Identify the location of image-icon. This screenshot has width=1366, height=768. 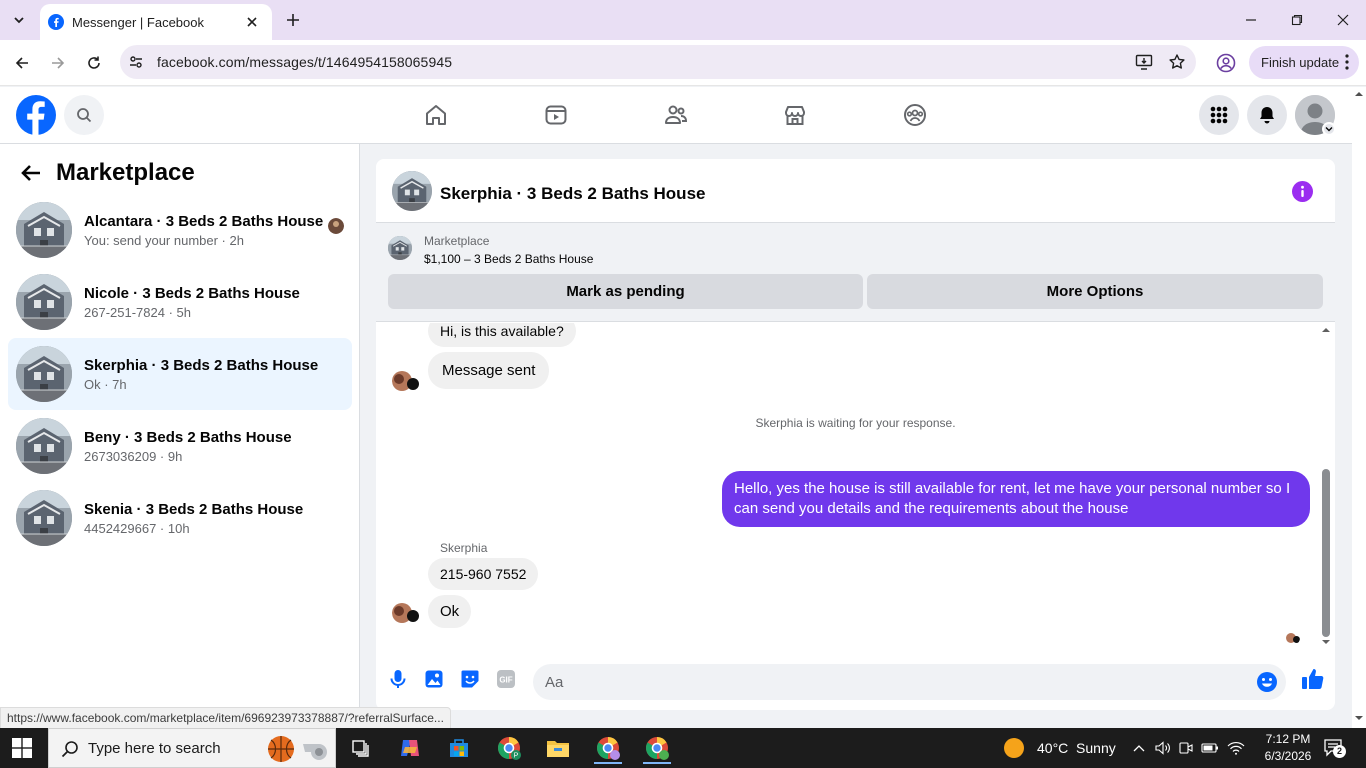
(434, 679).